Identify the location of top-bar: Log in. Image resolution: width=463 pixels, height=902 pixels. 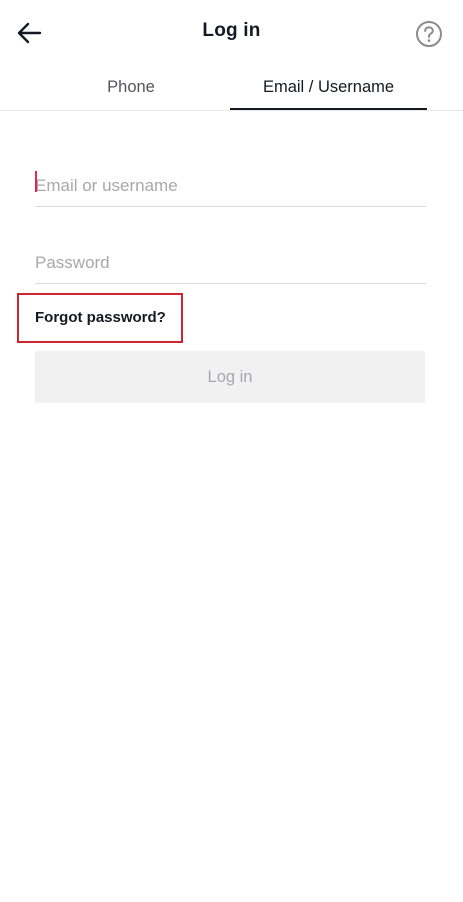
(231, 32).